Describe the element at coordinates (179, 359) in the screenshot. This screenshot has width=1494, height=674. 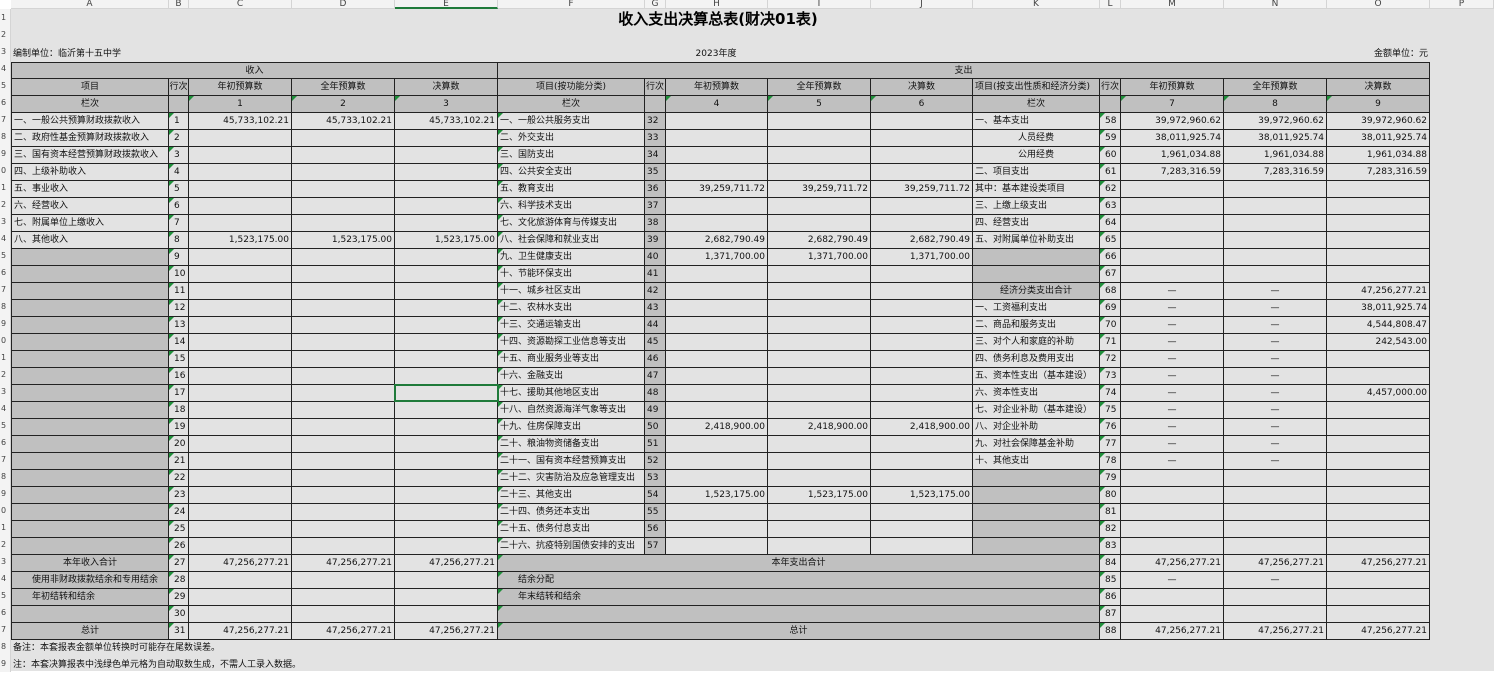
I see `income-row-no: 15` at that location.